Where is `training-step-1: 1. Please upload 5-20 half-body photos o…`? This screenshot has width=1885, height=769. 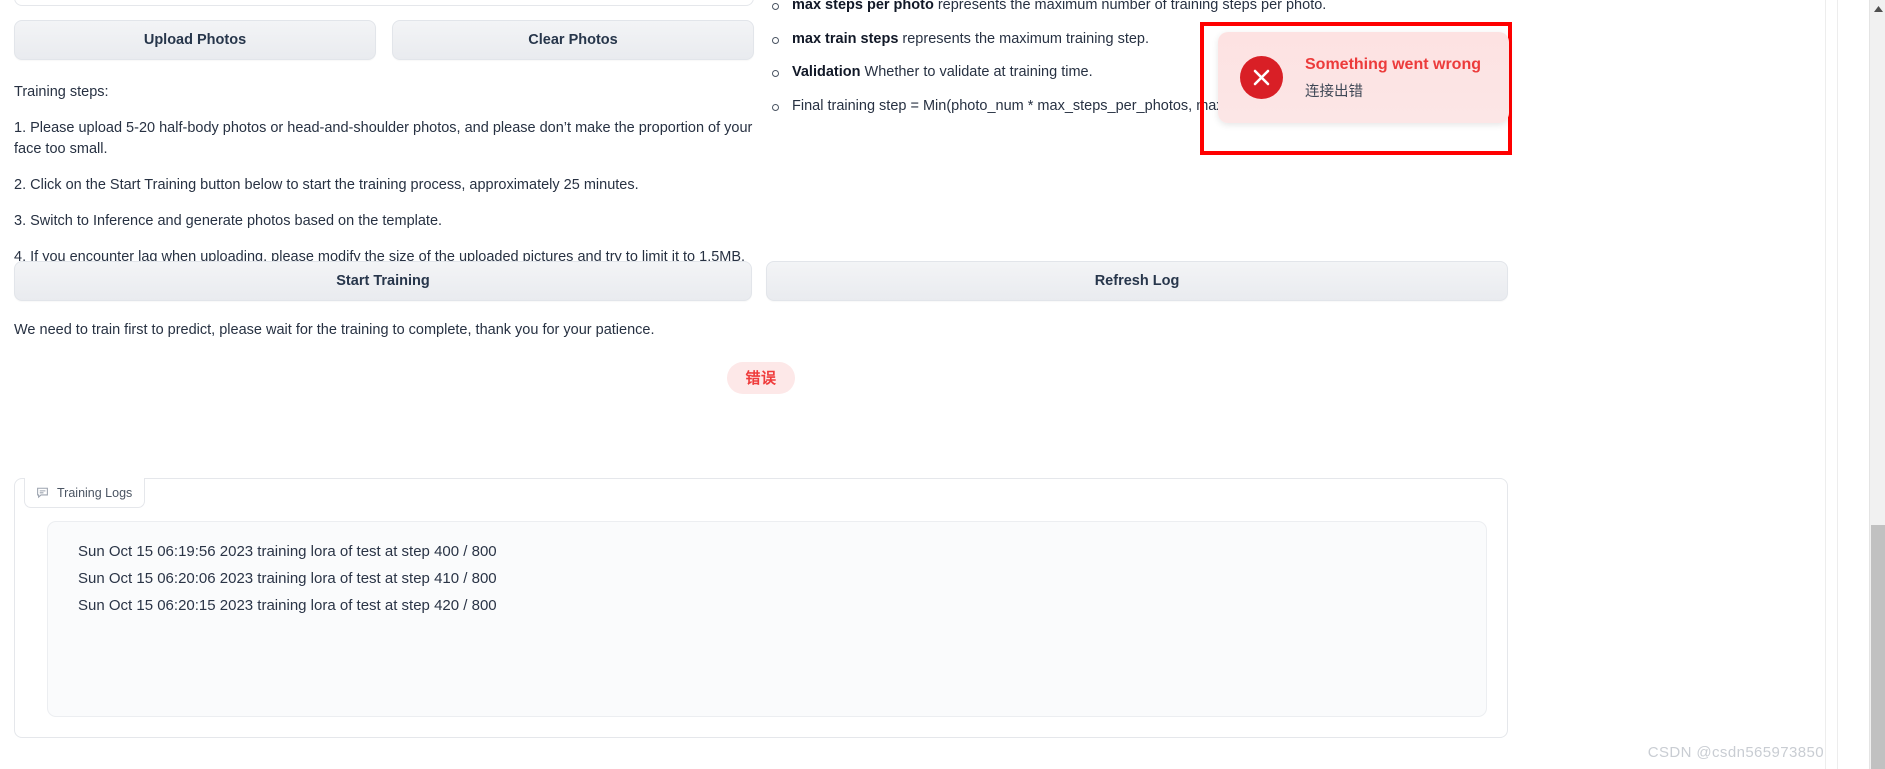
training-step-1: 1. Please upload 5-20 half-body photos o… is located at coordinates (383, 139).